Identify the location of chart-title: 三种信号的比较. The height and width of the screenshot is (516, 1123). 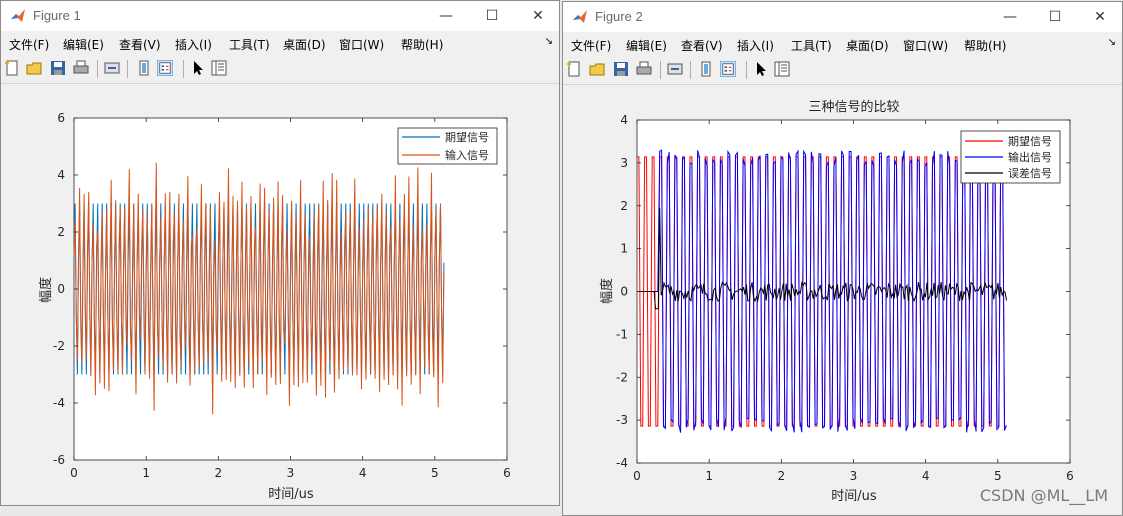
(853, 107).